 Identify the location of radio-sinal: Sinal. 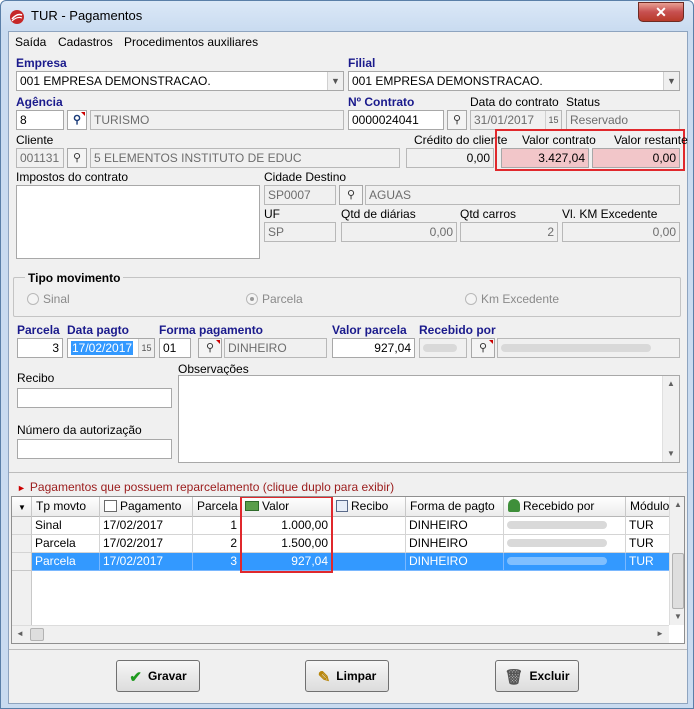
(48, 299).